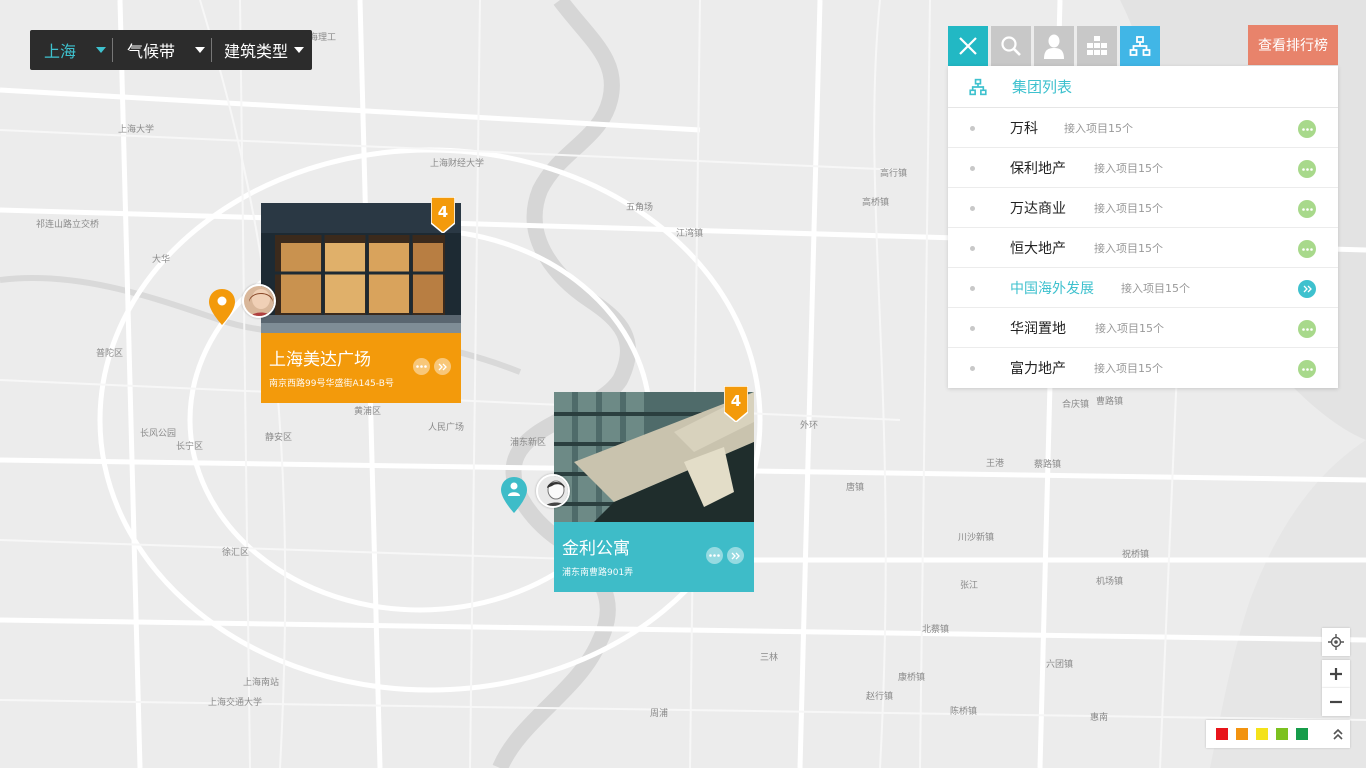  What do you see at coordinates (689, 233) in the screenshot?
I see `svg-text: 江湾镇` at bounding box center [689, 233].